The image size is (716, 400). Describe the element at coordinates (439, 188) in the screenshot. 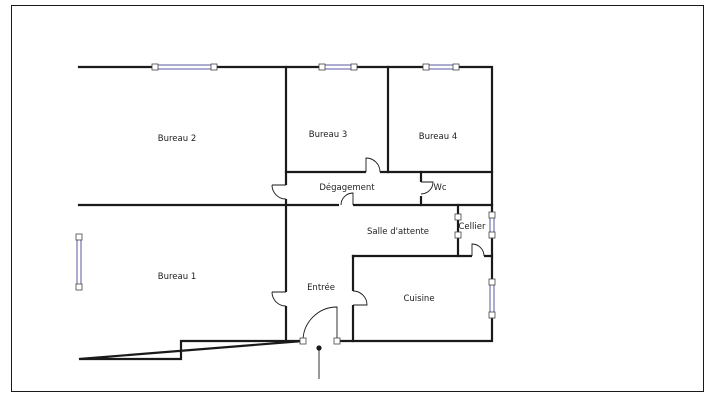

I see `label-wc: Wc` at that location.